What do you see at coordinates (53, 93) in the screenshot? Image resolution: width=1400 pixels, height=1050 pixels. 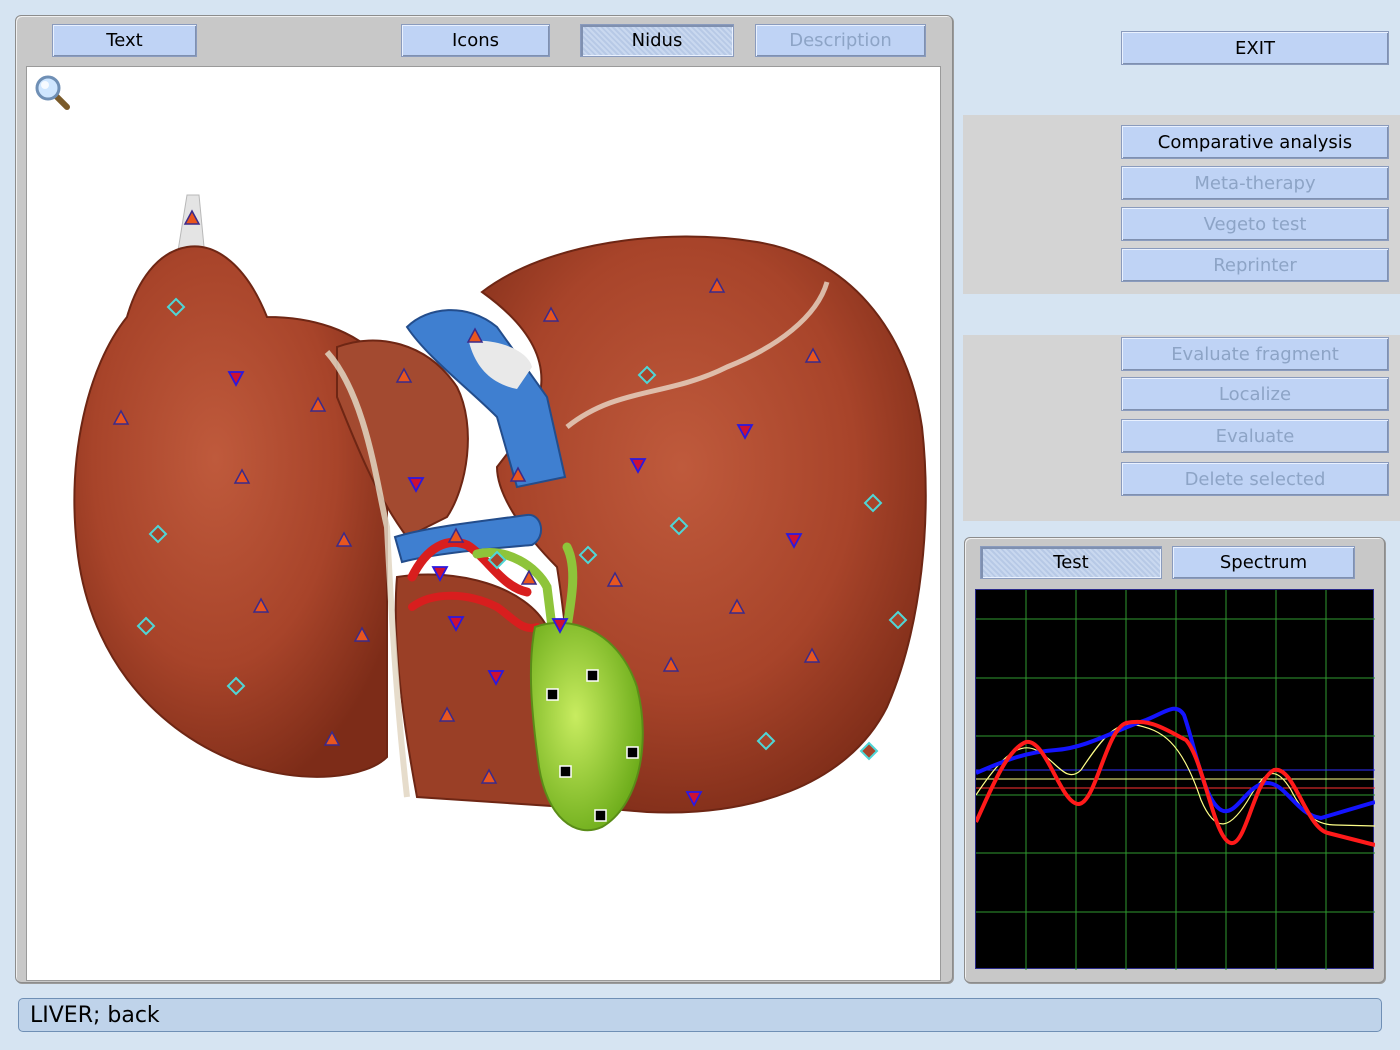 I see `magnifier-icon` at bounding box center [53, 93].